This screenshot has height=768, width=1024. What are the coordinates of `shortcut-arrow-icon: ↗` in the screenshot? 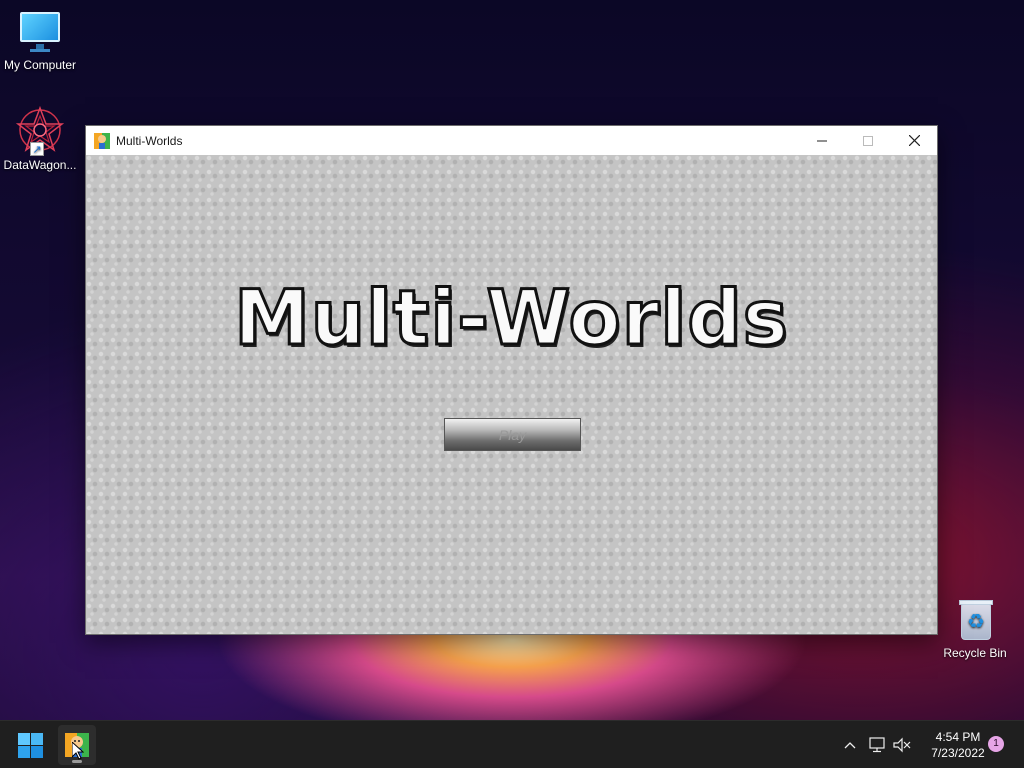 It's located at (37, 149).